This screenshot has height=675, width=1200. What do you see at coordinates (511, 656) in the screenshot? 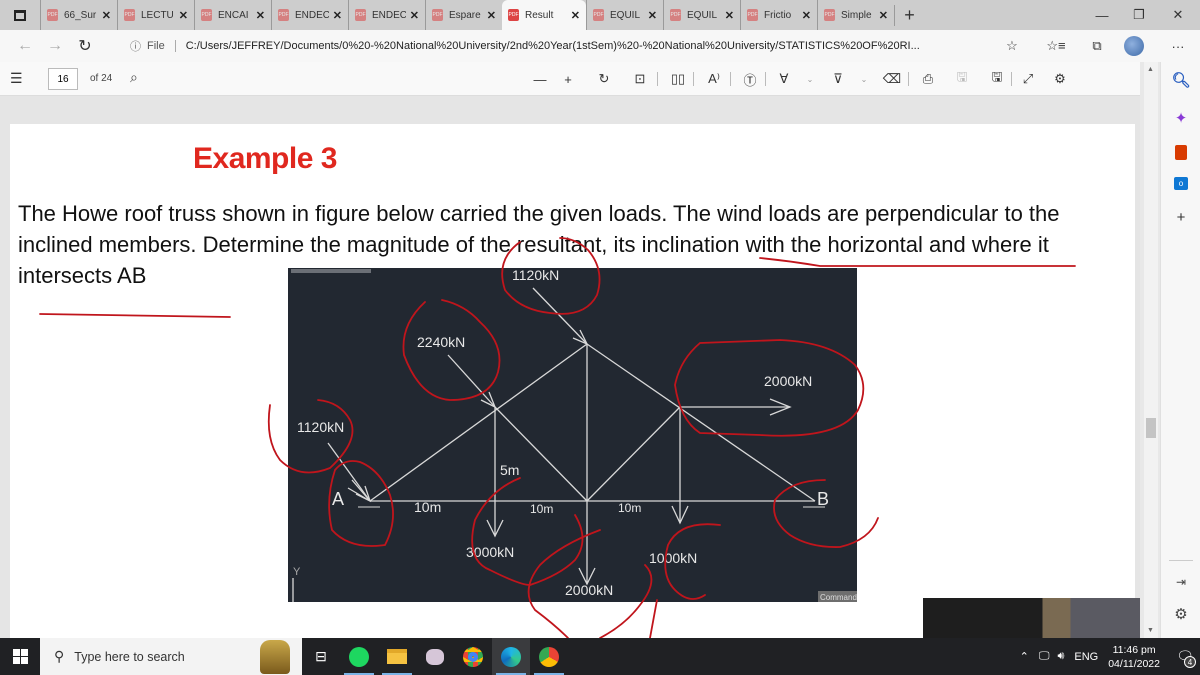
I see `edge-app` at bounding box center [511, 656].